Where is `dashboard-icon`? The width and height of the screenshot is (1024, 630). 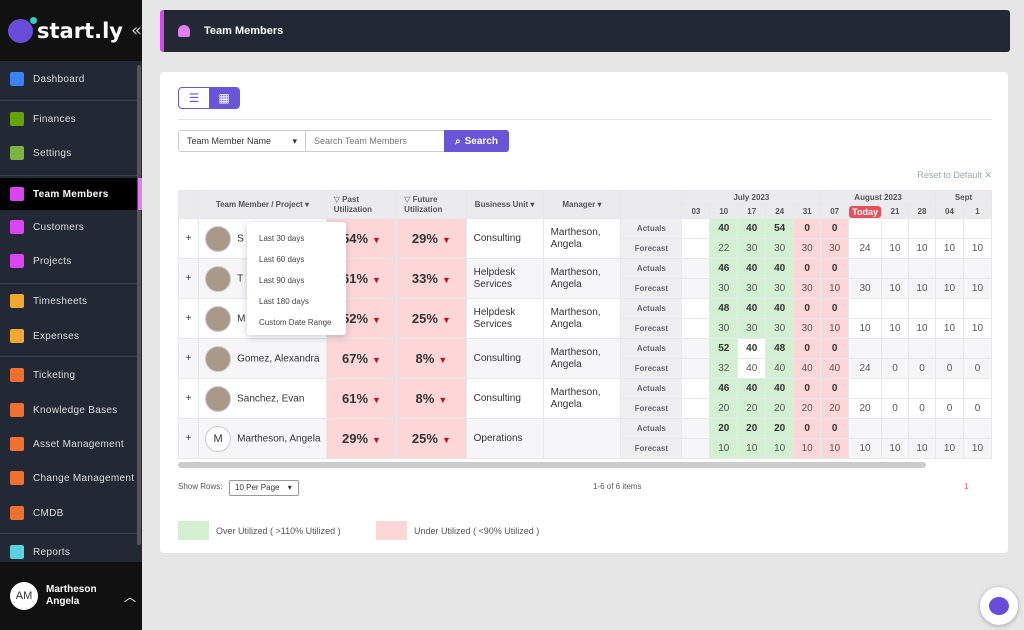 dashboard-icon is located at coordinates (17, 79).